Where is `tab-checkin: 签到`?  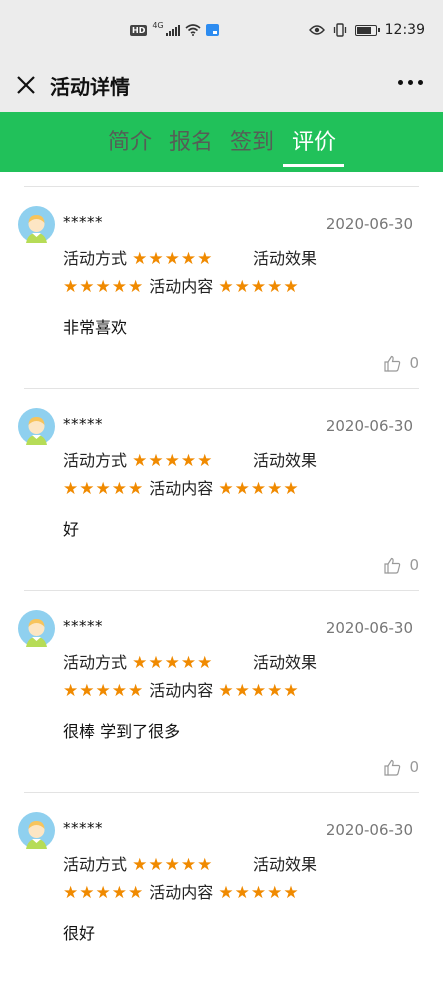
tab-checkin: 签到 is located at coordinates (252, 144).